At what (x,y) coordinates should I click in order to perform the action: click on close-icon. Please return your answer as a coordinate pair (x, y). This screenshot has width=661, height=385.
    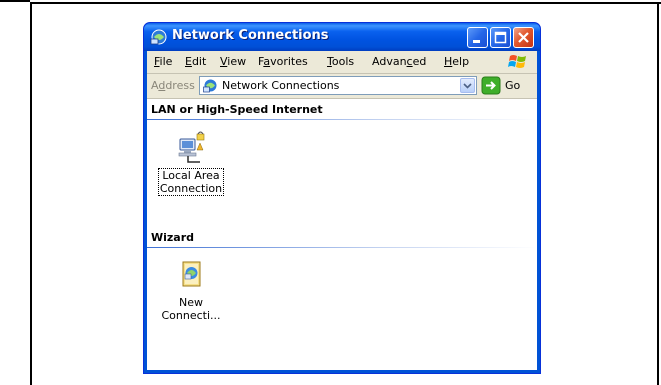
    Looking at the image, I should click on (523, 37).